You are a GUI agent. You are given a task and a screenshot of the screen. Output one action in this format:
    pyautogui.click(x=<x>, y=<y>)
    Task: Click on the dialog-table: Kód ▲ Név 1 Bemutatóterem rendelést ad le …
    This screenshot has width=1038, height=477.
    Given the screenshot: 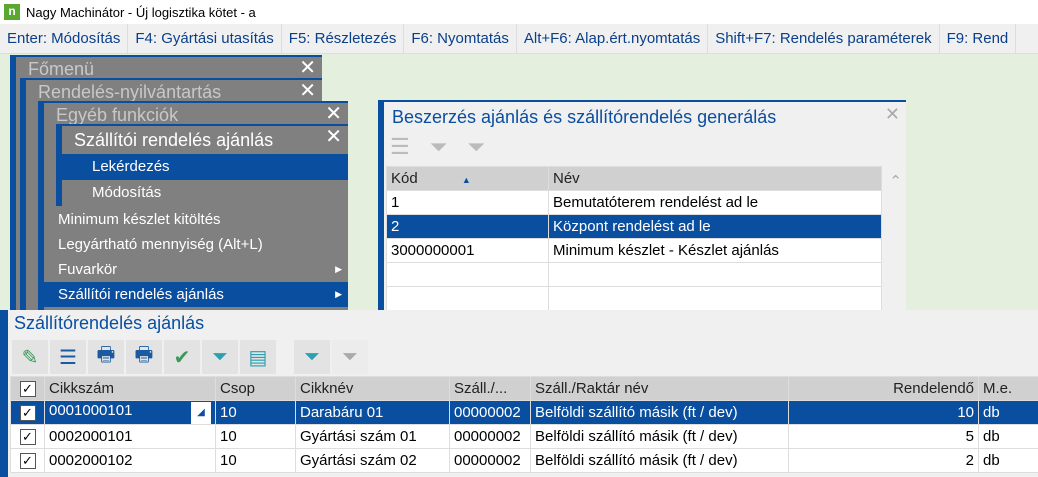 What is the action you would take?
    pyautogui.click(x=634, y=238)
    